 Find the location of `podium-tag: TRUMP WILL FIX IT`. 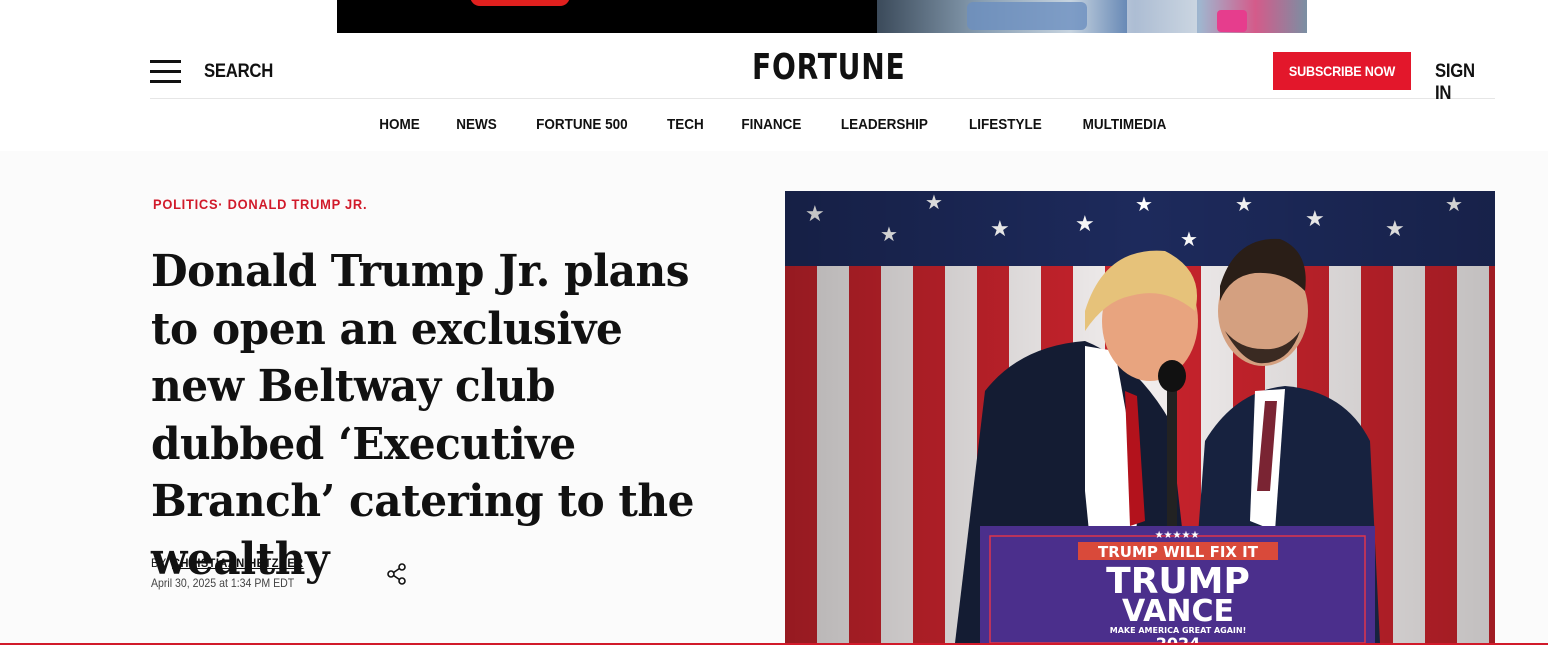

podium-tag: TRUMP WILL FIX IT is located at coordinates (1178, 552).